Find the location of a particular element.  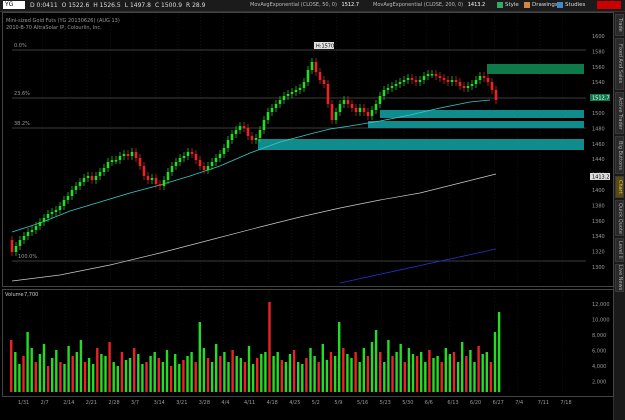

date-tick-label: 5/16 is located at coordinates (362, 403).